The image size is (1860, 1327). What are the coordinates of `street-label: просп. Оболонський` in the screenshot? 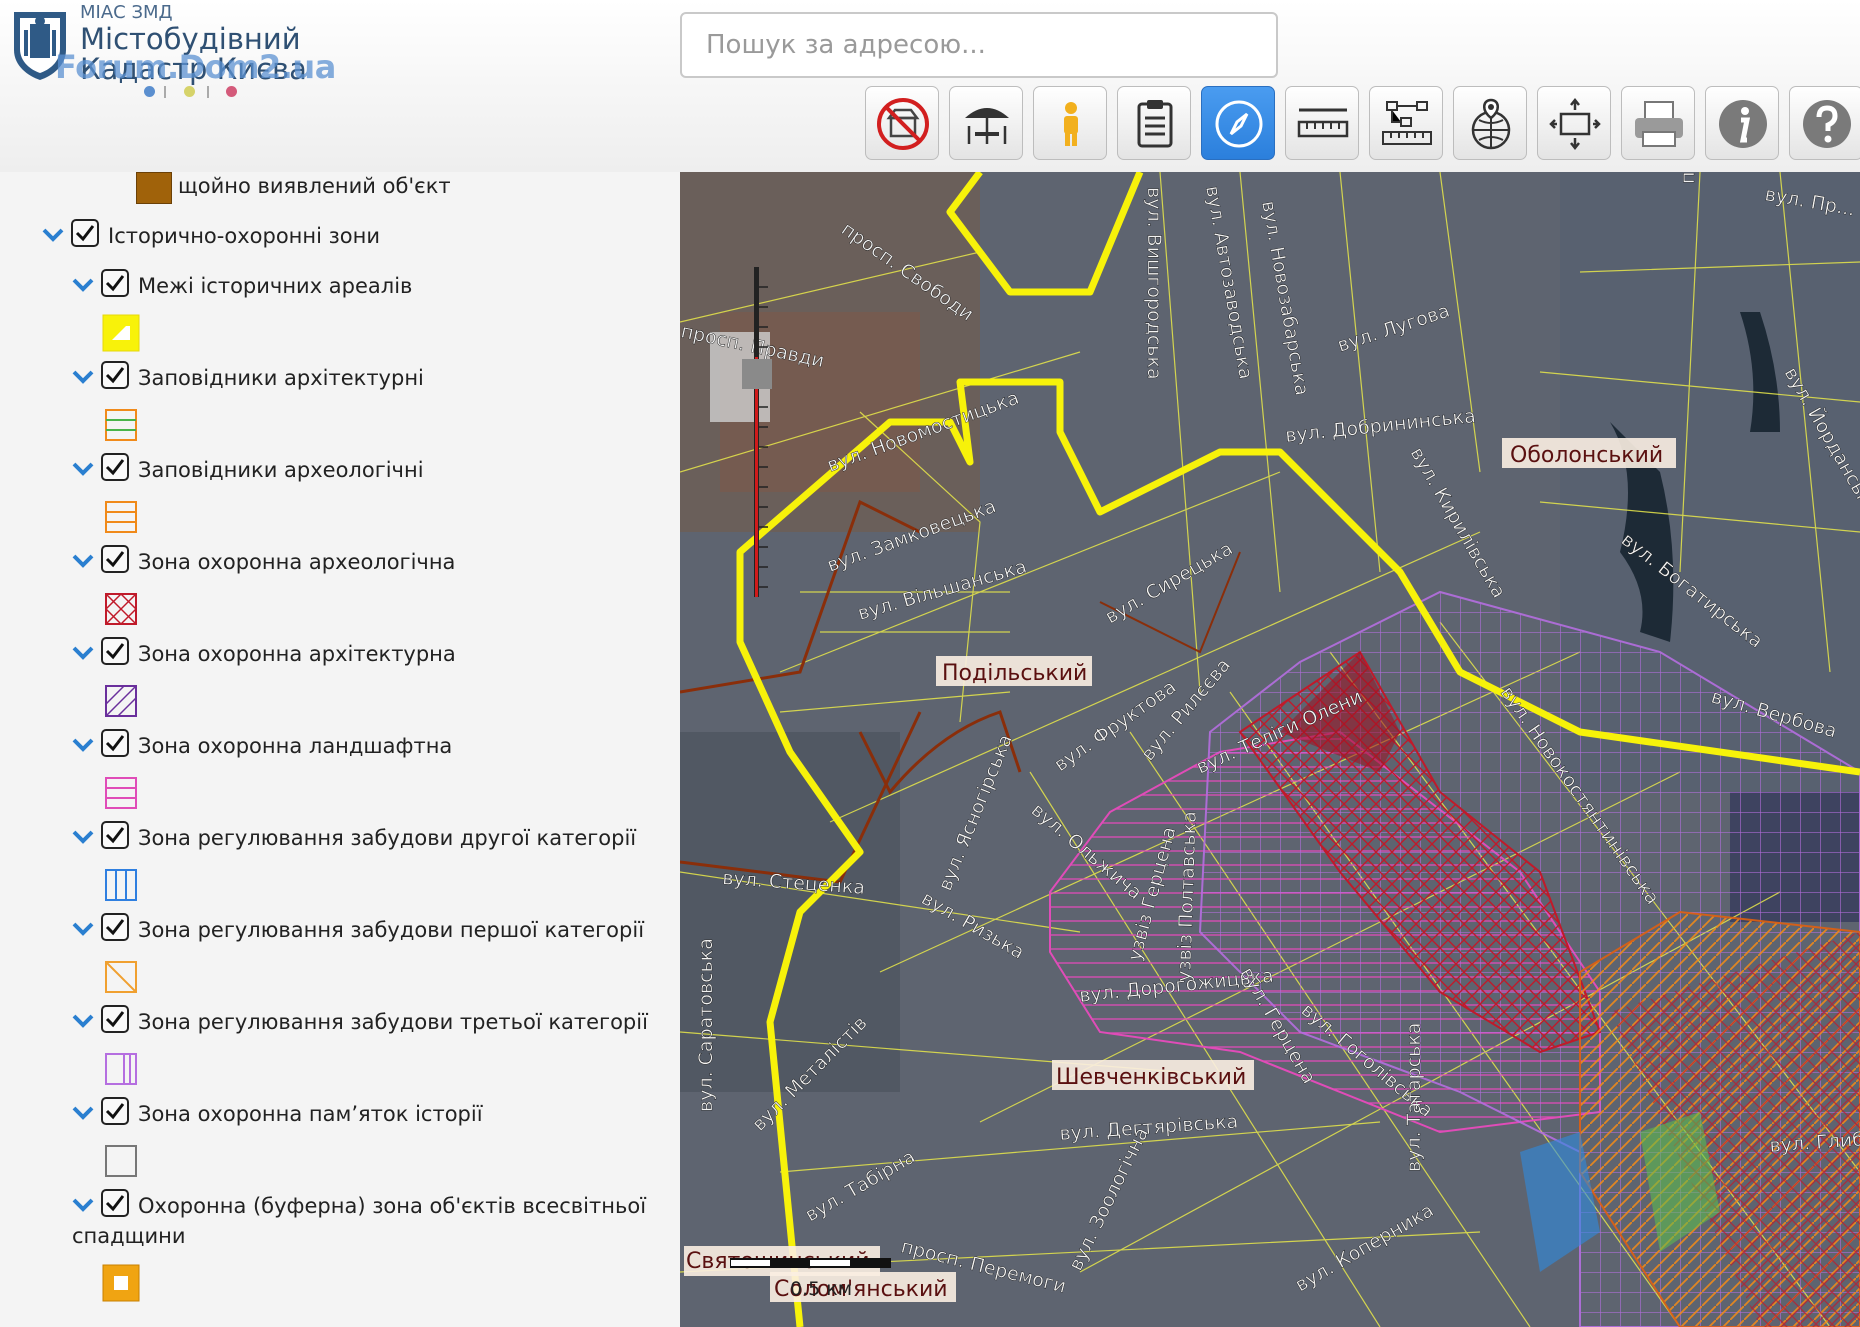 It's located at (1688, 178).